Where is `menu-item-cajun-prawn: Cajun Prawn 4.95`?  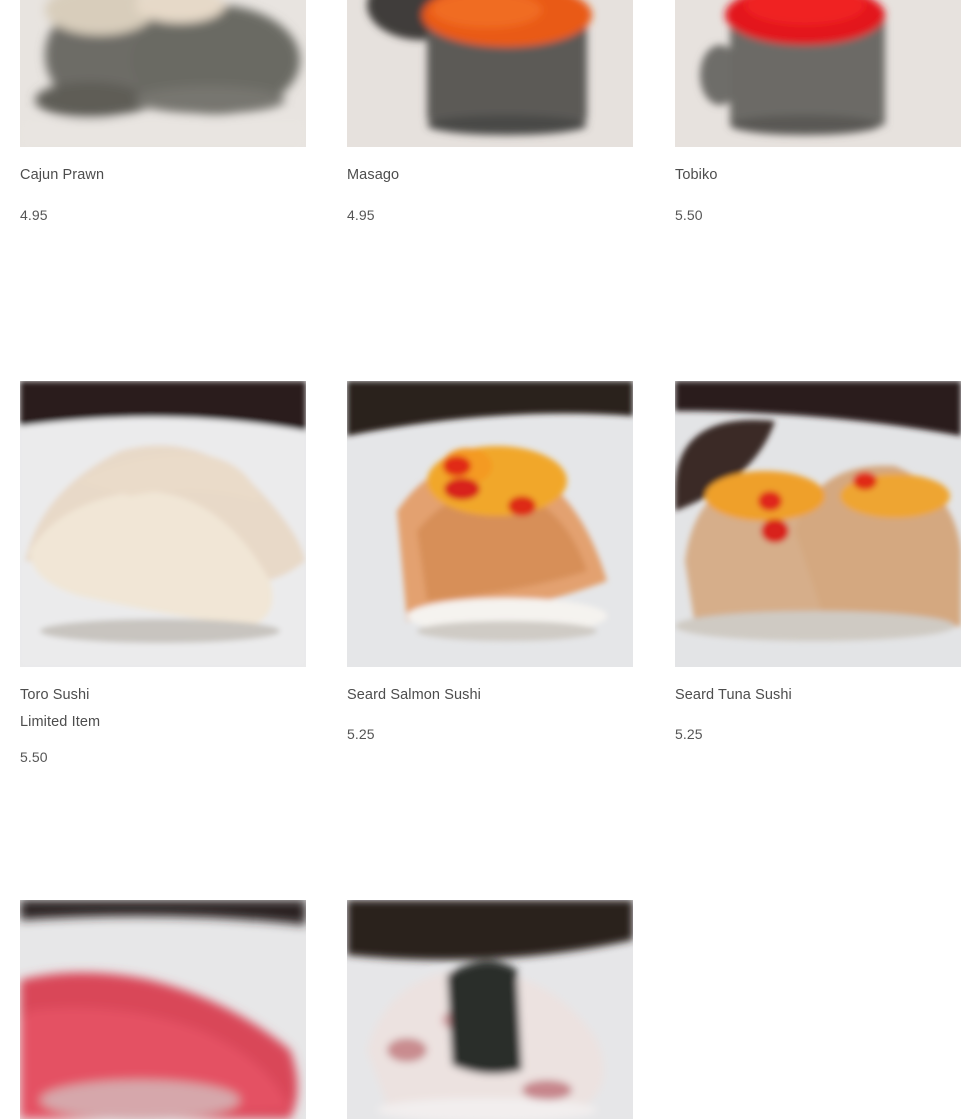
menu-item-cajun-prawn: Cajun Prawn 4.95 is located at coordinates (163, 115).